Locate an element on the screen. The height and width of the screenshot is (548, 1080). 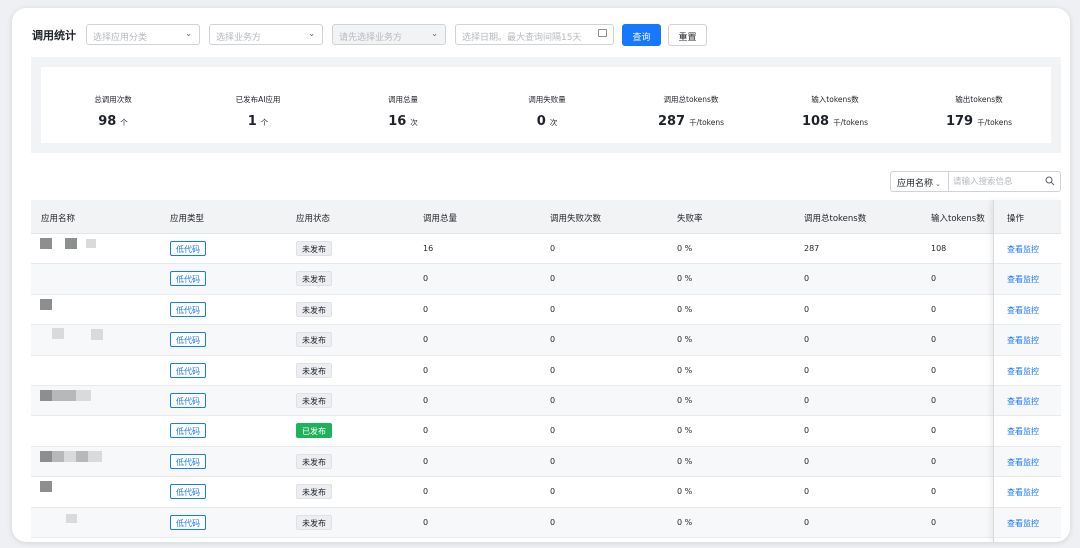
stat-label: 输入tokens数 is located at coordinates (835, 99).